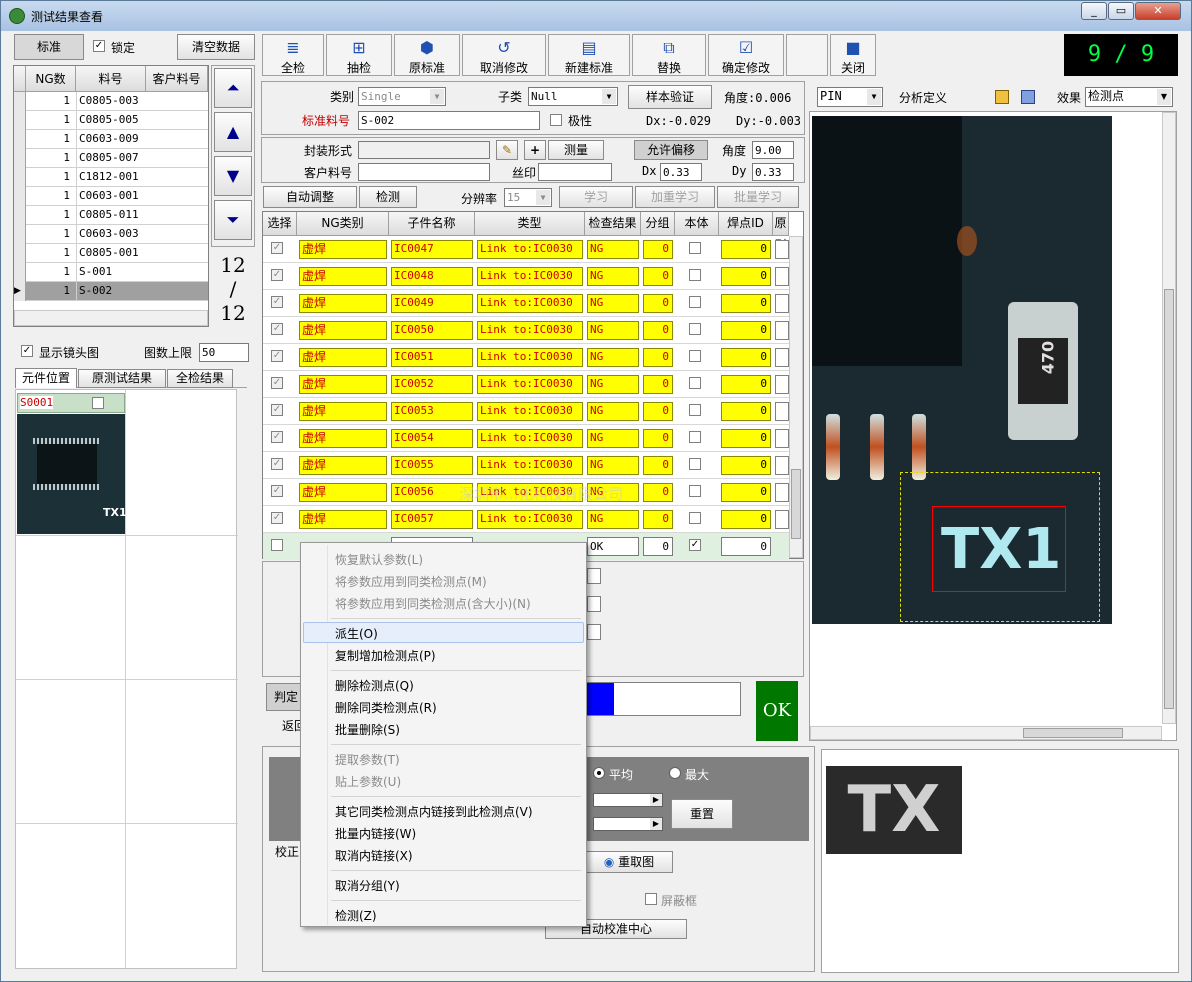 The width and height of the screenshot is (1192, 982). Describe the element at coordinates (72, 474) in the screenshot. I see `thumbnail-image: TX1` at that location.